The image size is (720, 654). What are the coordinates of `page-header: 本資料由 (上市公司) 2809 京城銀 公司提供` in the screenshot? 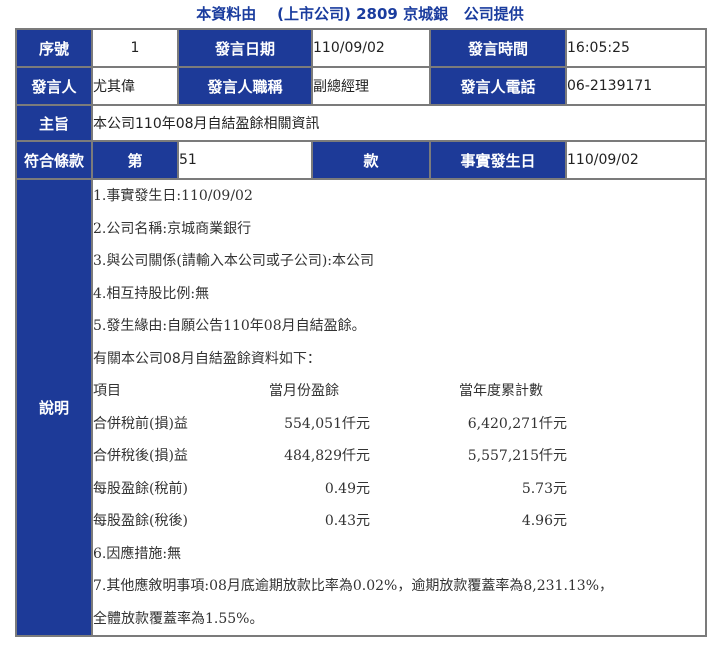 It's located at (360, 14).